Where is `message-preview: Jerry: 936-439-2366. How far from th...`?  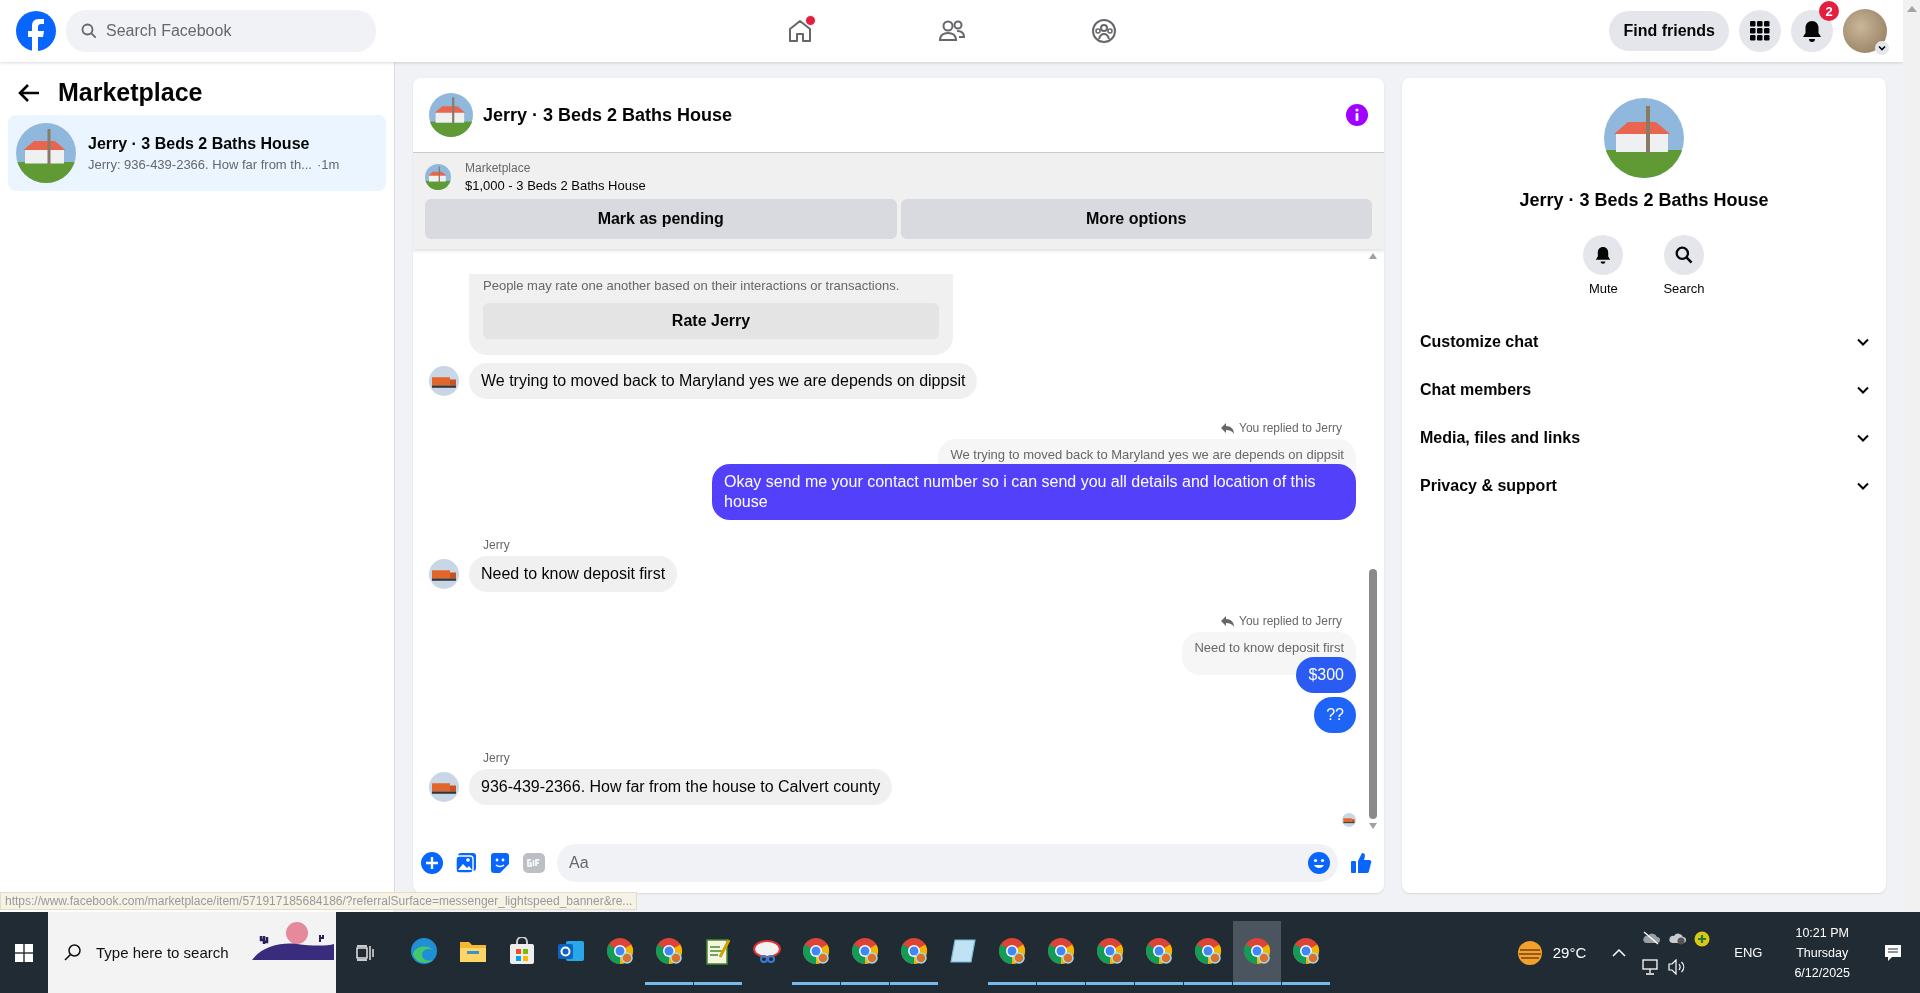 message-preview: Jerry: 936-439-2366. How far from th... is located at coordinates (200, 164).